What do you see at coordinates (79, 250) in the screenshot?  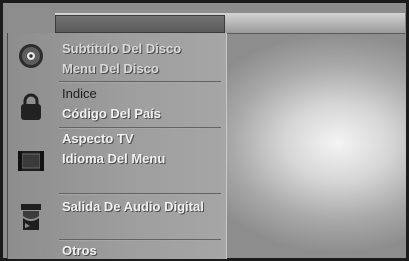 I see `menu-item-otros: Otros` at bounding box center [79, 250].